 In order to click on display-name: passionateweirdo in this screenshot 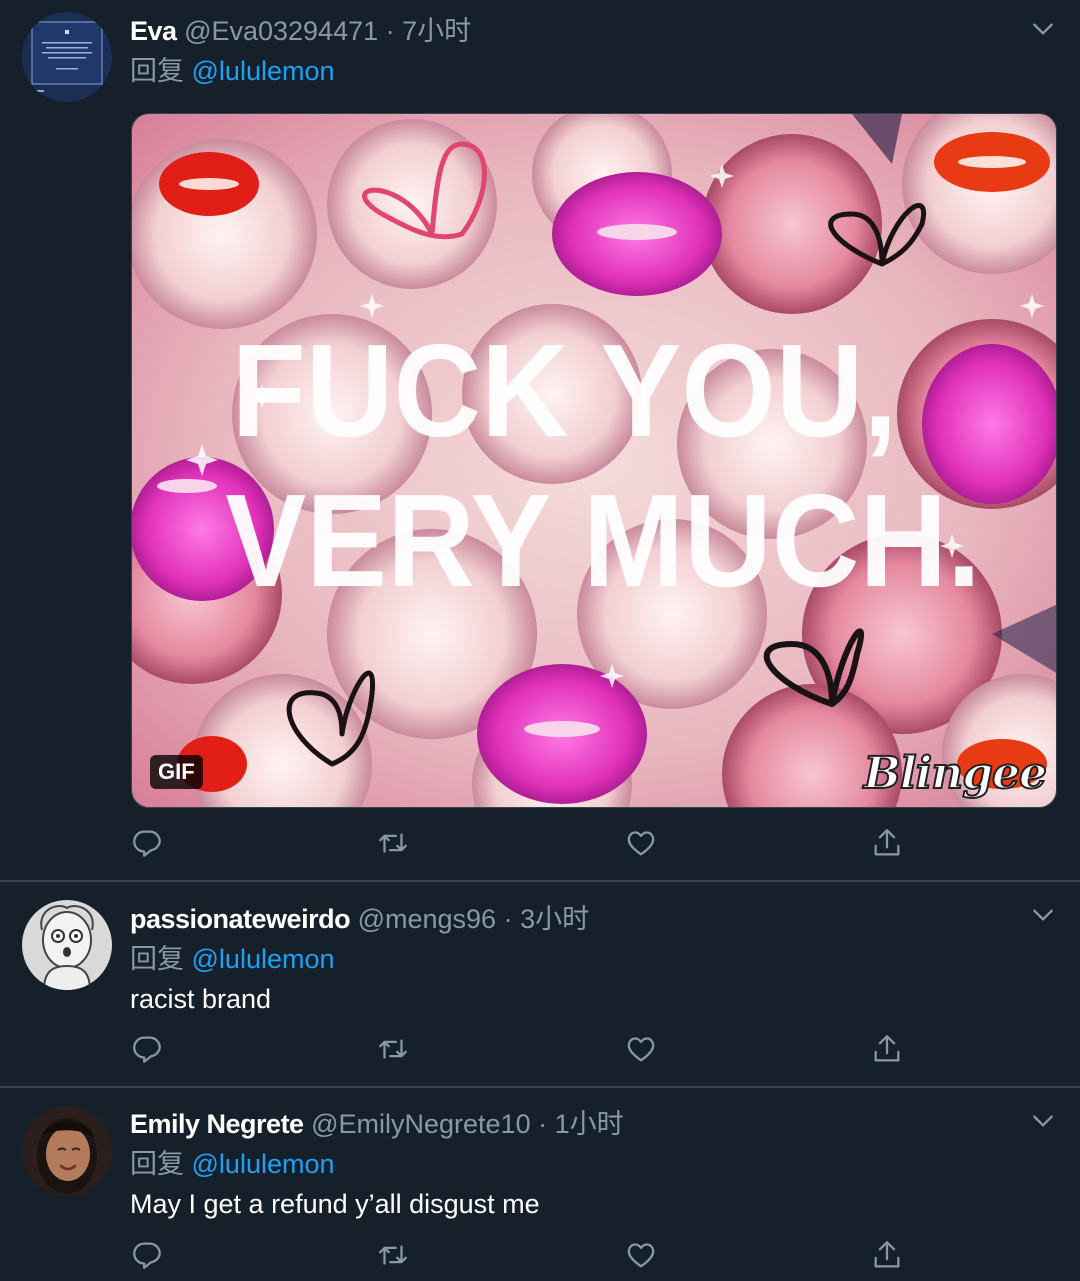, I will do `click(240, 919)`.